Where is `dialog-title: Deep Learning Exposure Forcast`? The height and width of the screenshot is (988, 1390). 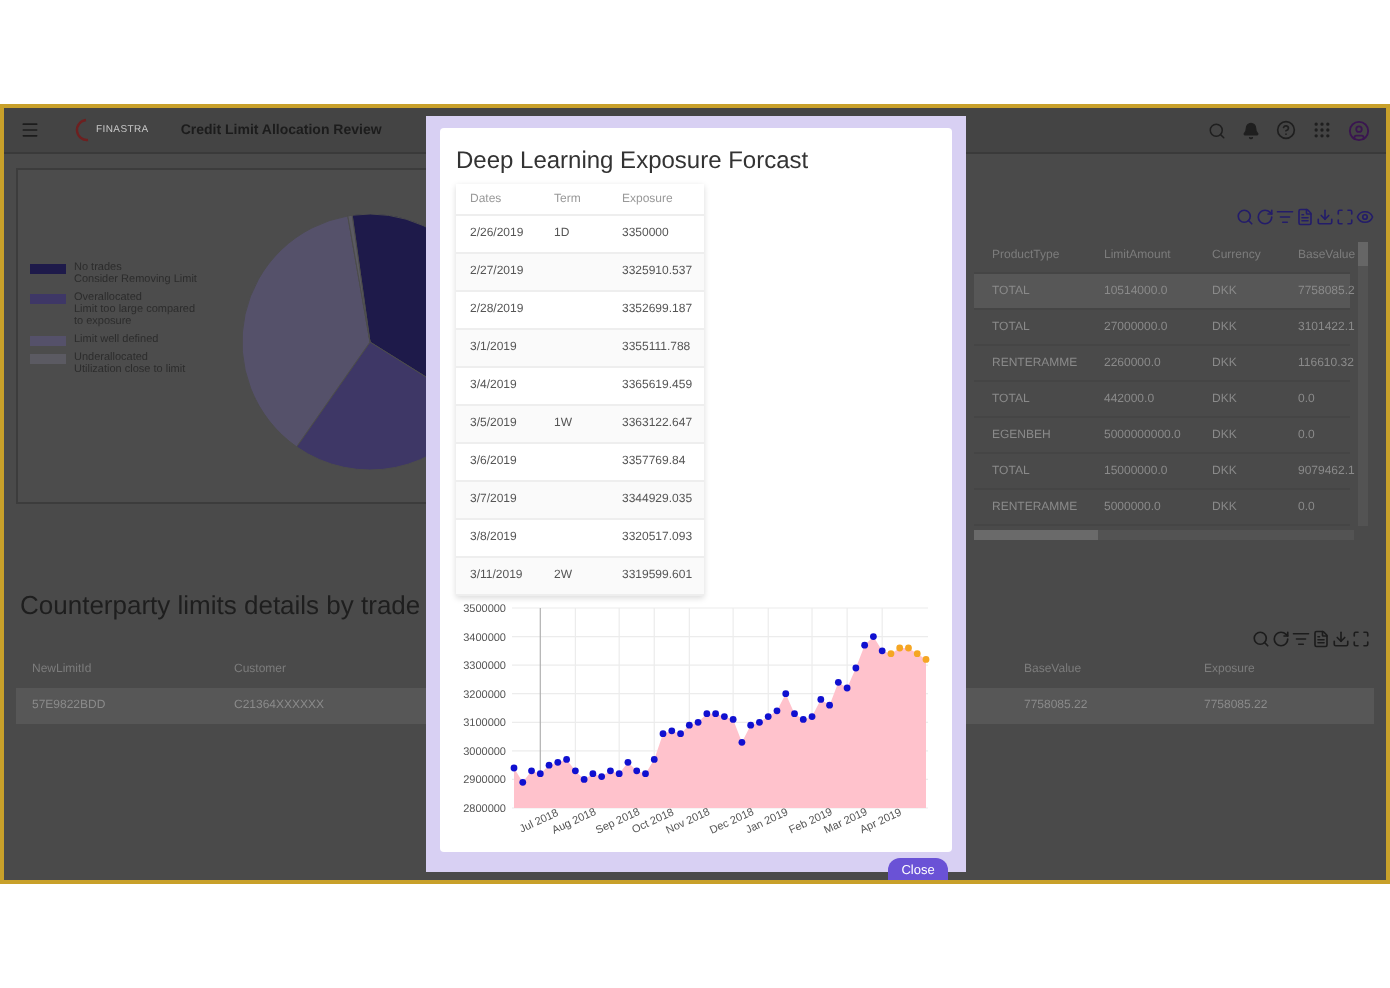 dialog-title: Deep Learning Exposure Forcast is located at coordinates (633, 160).